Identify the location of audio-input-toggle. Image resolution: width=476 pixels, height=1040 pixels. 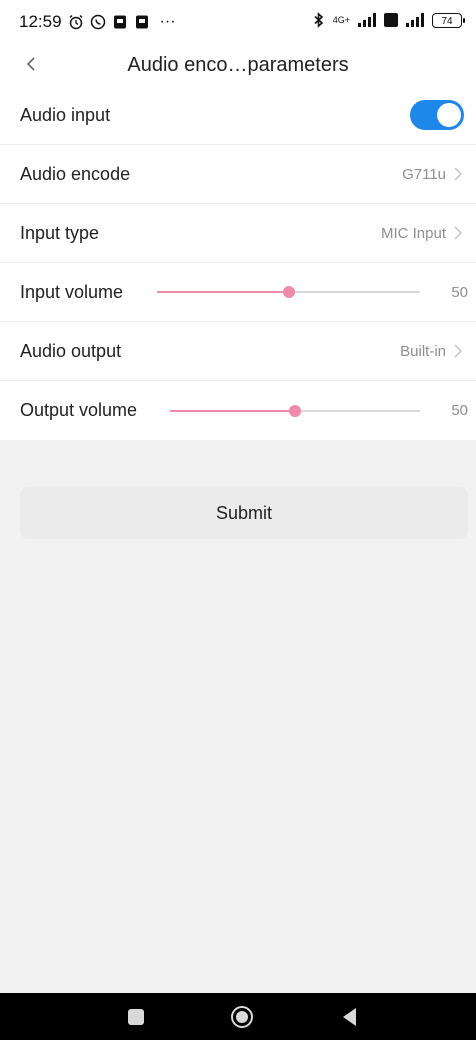
(437, 115).